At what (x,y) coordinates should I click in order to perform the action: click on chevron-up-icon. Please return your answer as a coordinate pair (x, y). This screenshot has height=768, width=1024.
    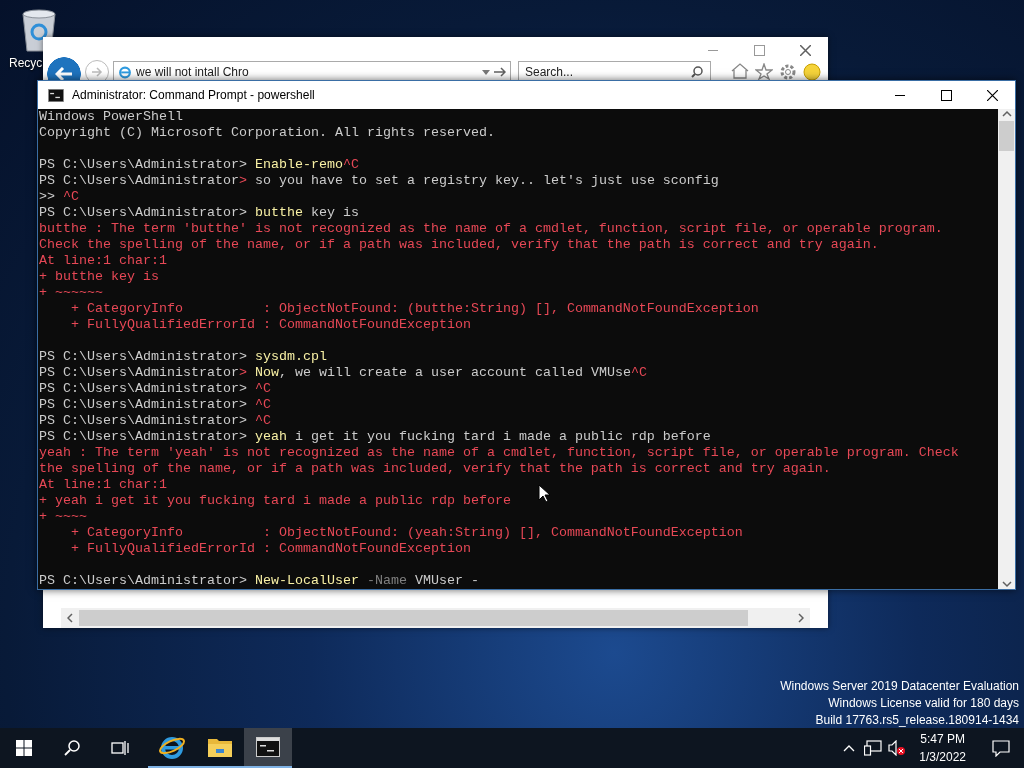
    Looking at the image, I should click on (849, 748).